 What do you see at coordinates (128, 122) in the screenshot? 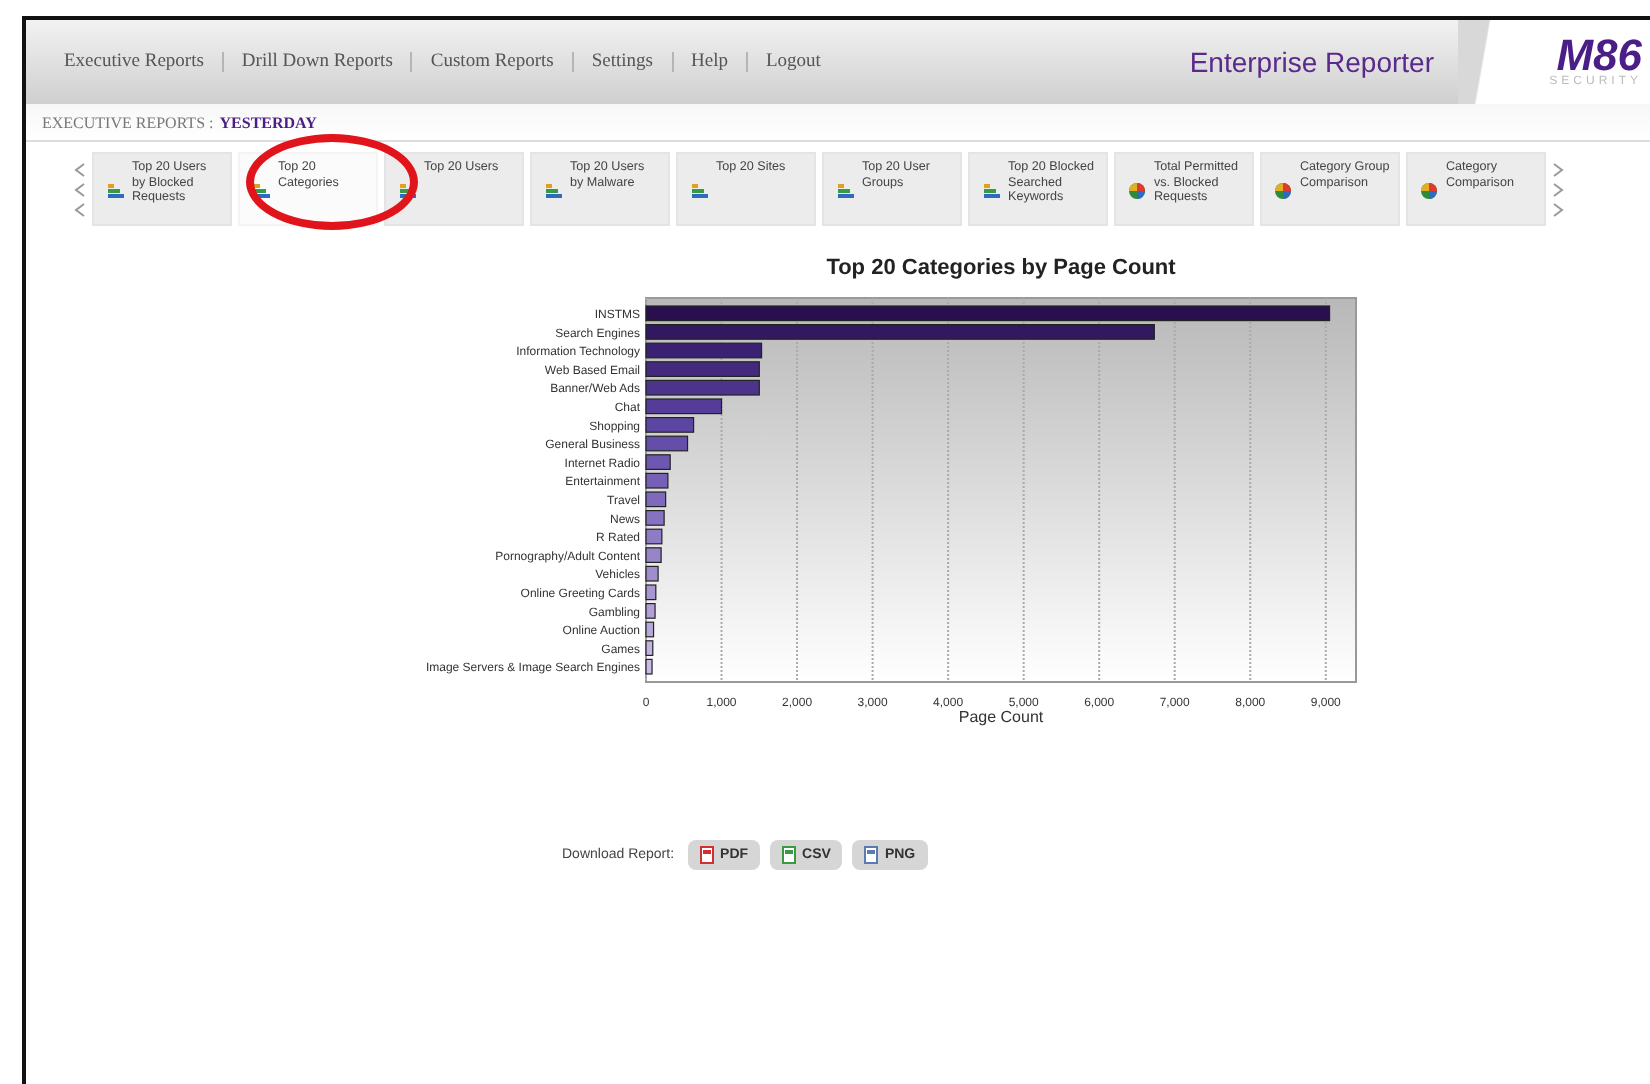
I see `breadcrumb-section: EXECUTIVE REPORTS :` at bounding box center [128, 122].